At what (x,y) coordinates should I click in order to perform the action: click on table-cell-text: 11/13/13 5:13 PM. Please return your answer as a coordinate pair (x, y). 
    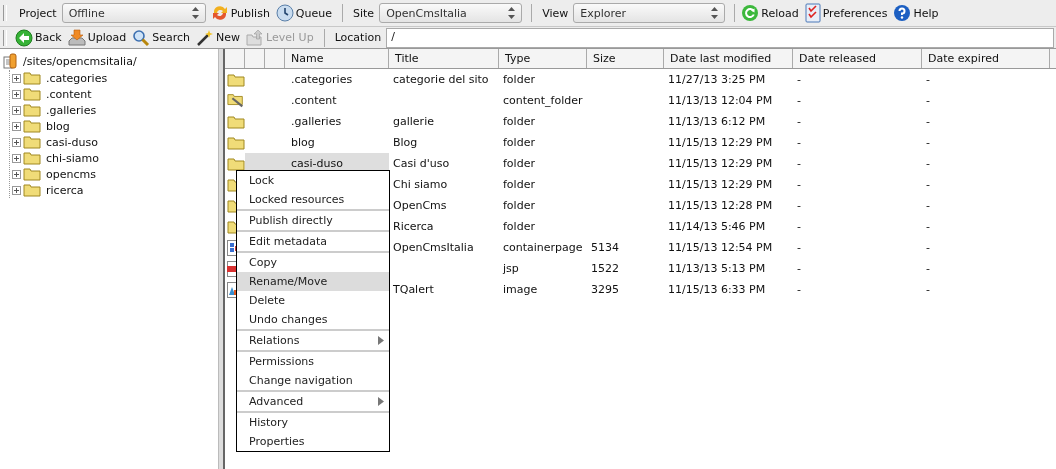
    Looking at the image, I should click on (717, 268).